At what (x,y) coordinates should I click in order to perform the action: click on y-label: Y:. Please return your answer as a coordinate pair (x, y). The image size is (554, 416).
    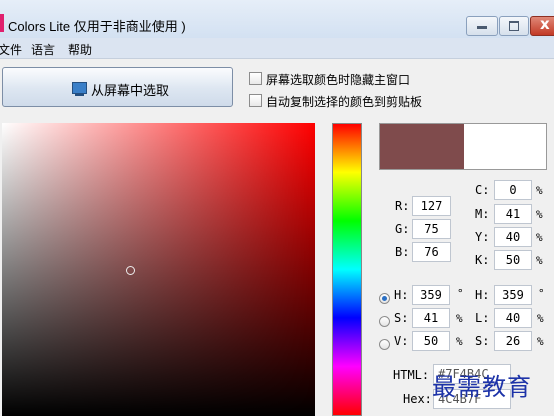
    Looking at the image, I should click on (482, 237).